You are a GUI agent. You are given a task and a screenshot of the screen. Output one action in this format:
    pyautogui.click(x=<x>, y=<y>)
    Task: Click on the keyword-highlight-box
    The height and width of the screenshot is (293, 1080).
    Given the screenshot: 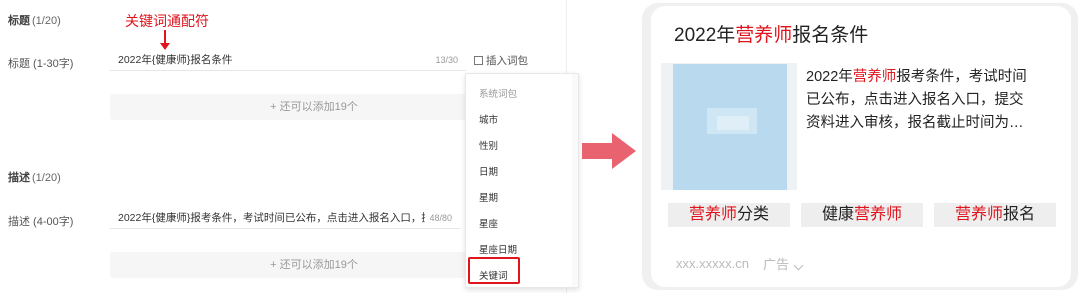 What is the action you would take?
    pyautogui.click(x=494, y=270)
    